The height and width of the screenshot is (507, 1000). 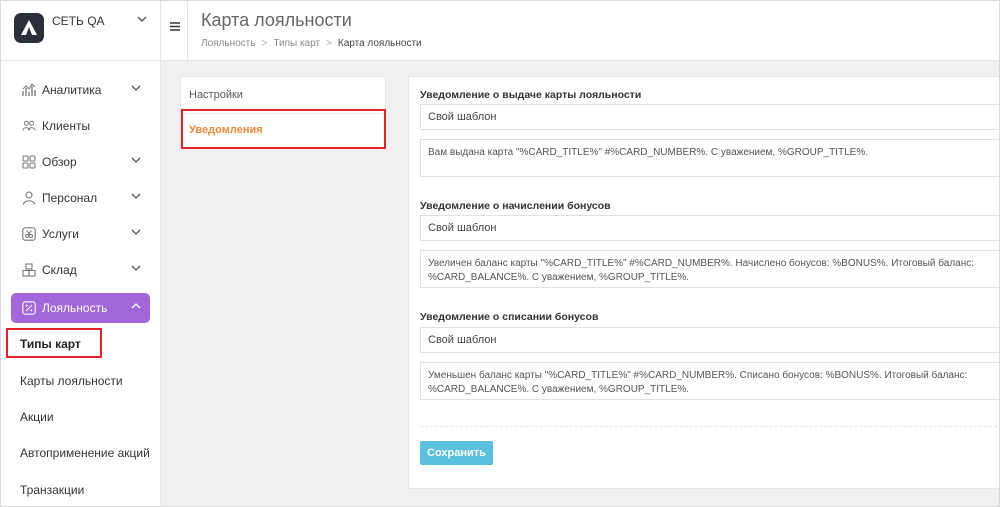 What do you see at coordinates (709, 426) in the screenshot?
I see `form-divider` at bounding box center [709, 426].